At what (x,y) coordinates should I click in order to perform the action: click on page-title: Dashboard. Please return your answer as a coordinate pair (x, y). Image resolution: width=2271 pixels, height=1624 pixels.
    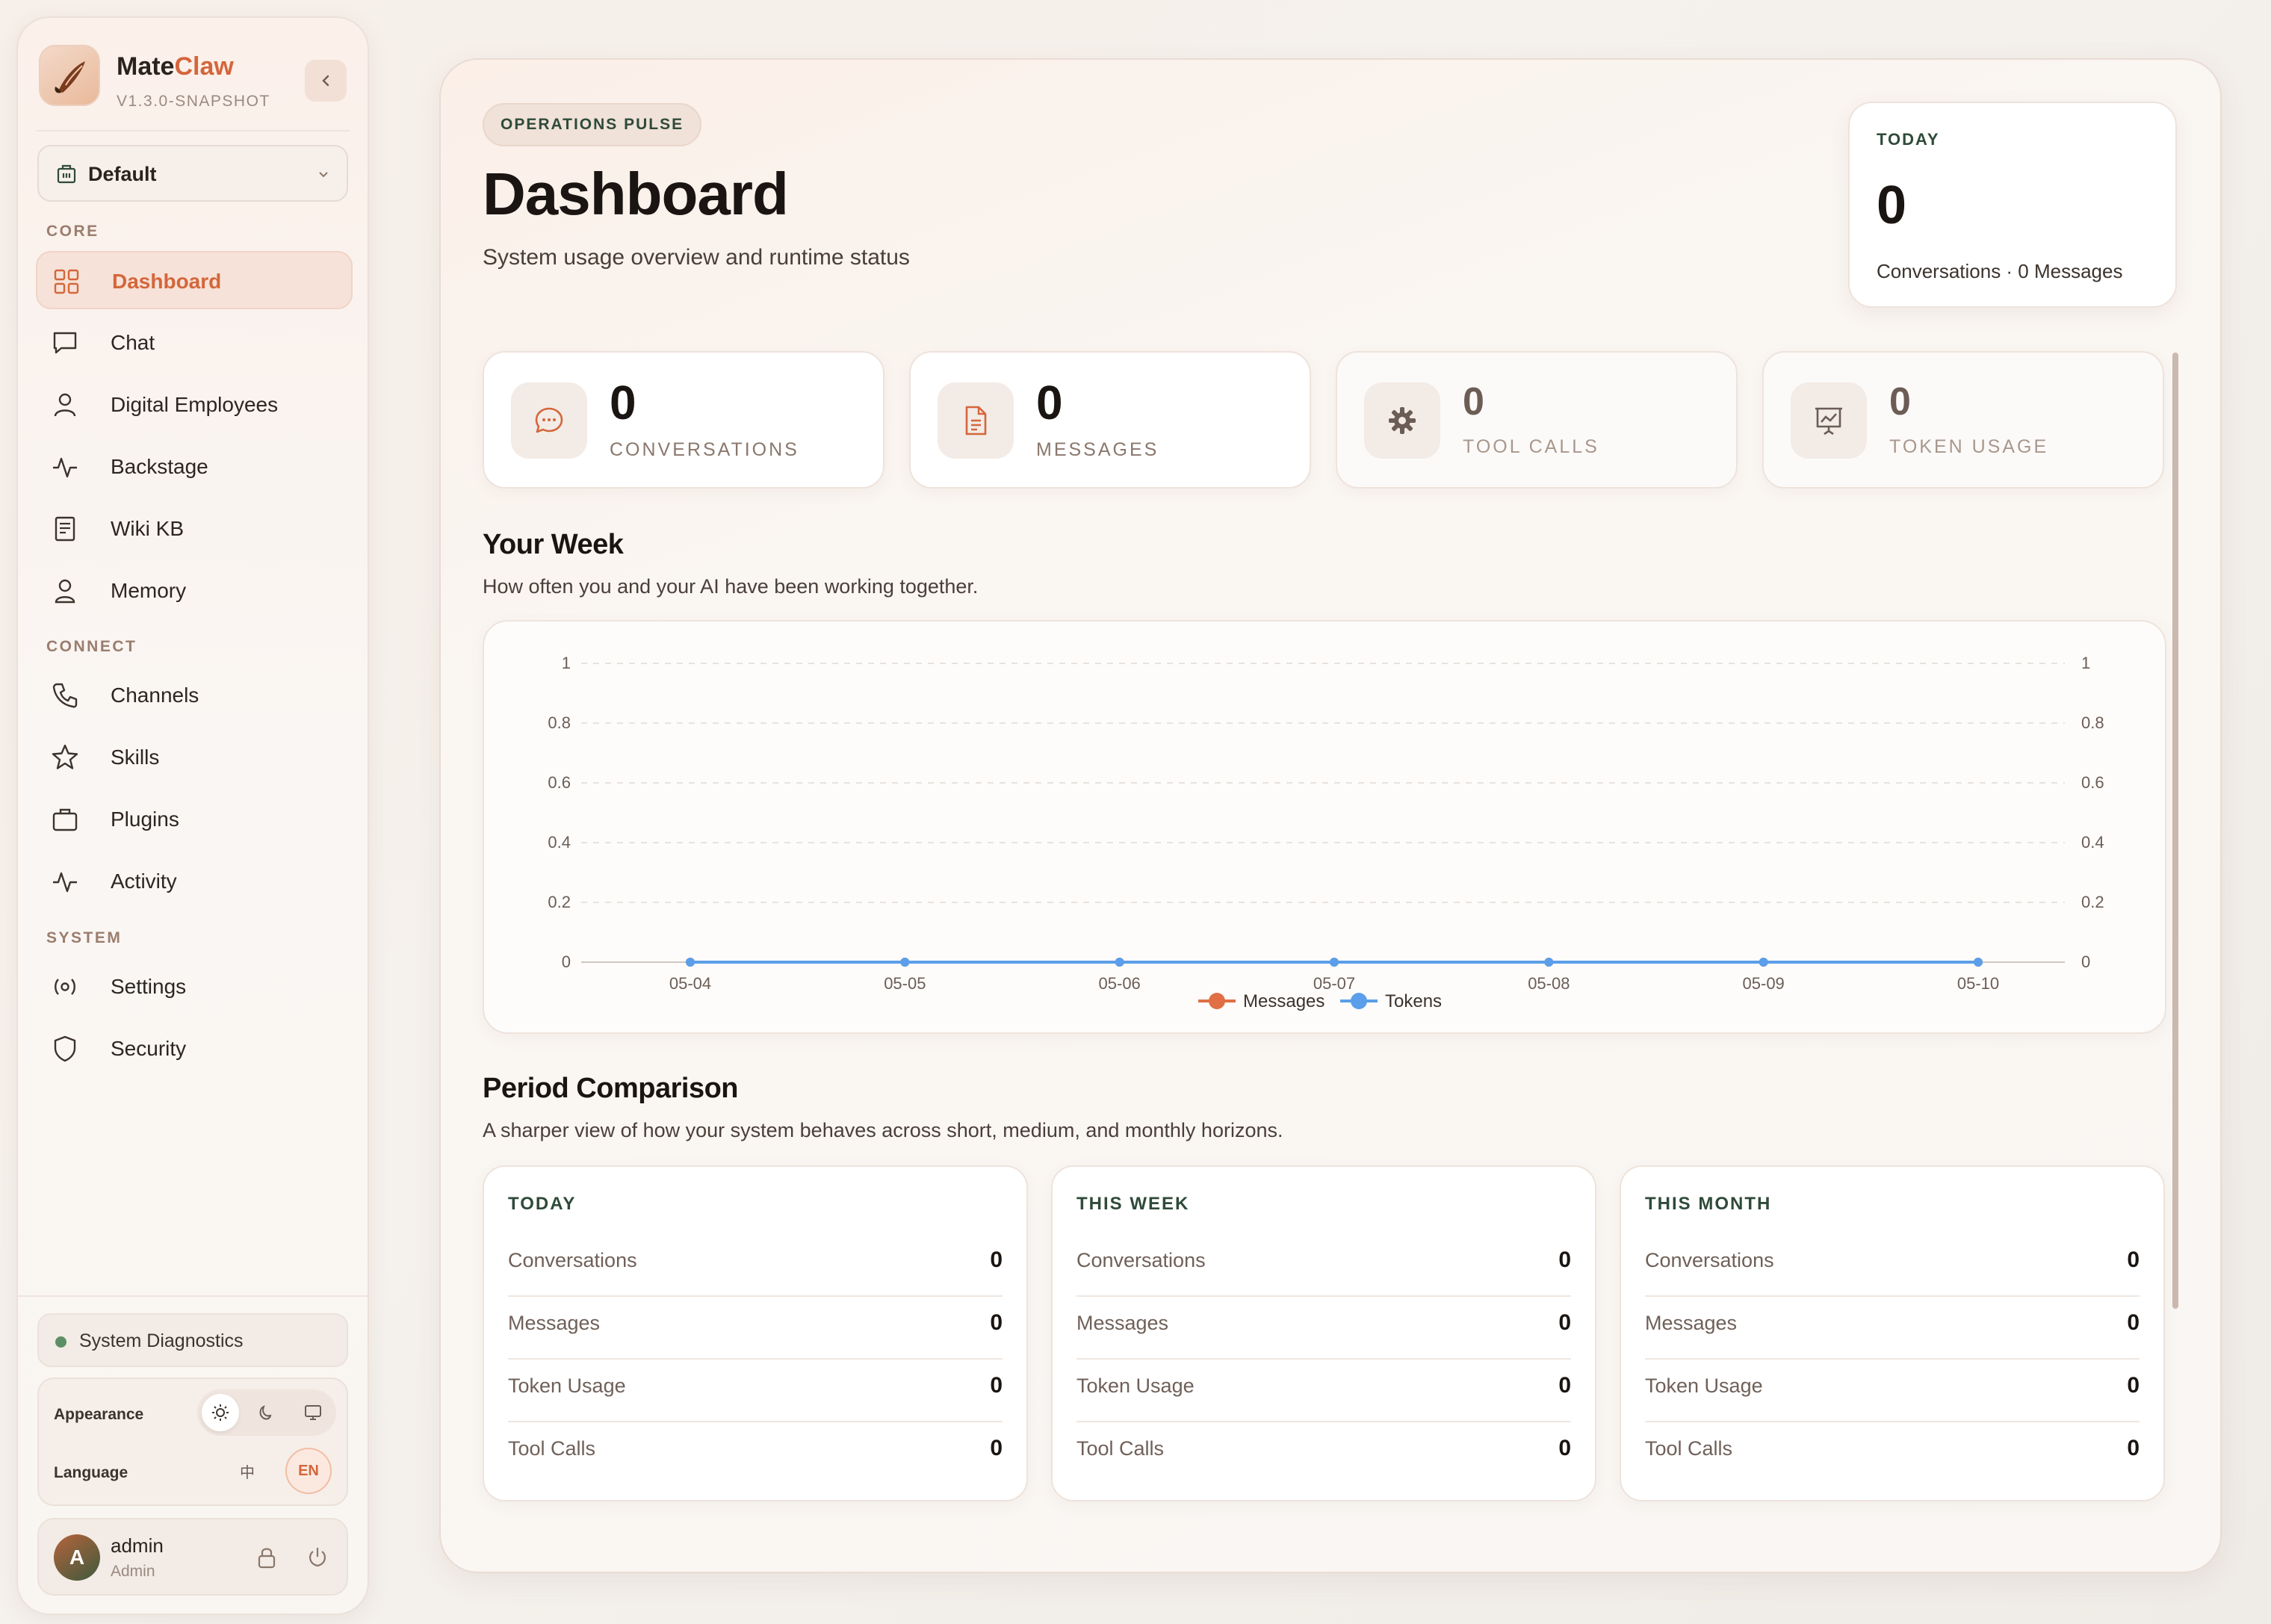
    Looking at the image, I should click on (636, 194).